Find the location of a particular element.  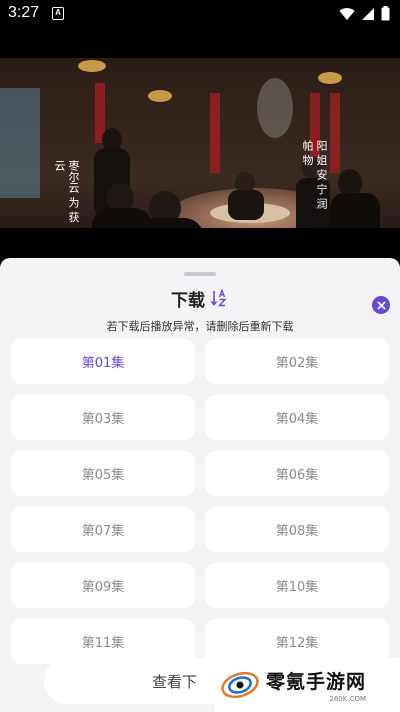

status-icons is located at coordinates (364, 13).